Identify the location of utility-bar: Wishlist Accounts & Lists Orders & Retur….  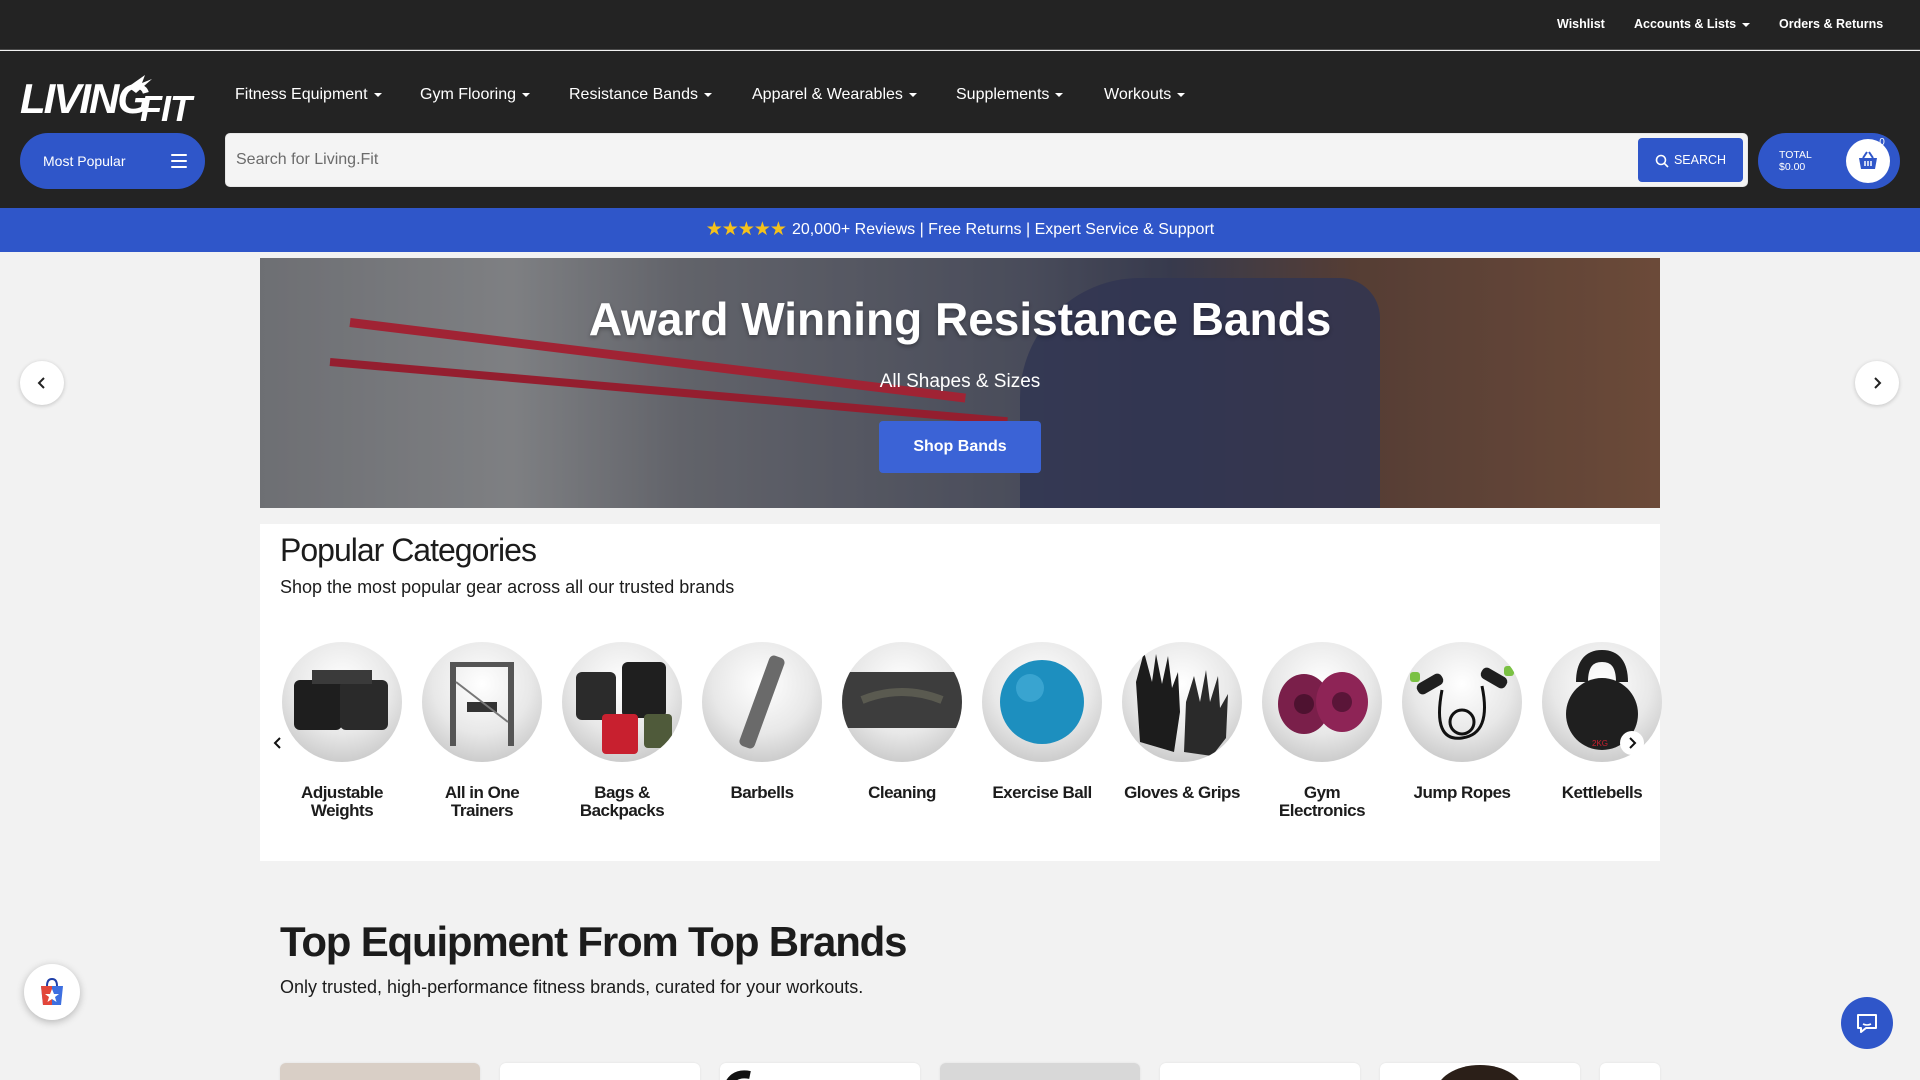
(960, 25).